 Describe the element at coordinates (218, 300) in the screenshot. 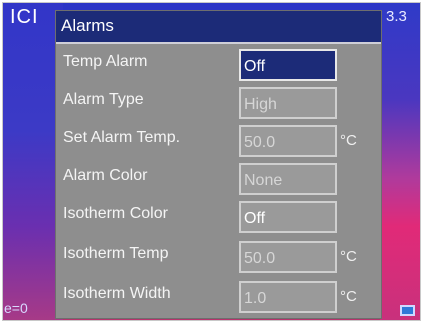

I see `row-isotherm-width: Isotherm Width 1.0 °C` at that location.